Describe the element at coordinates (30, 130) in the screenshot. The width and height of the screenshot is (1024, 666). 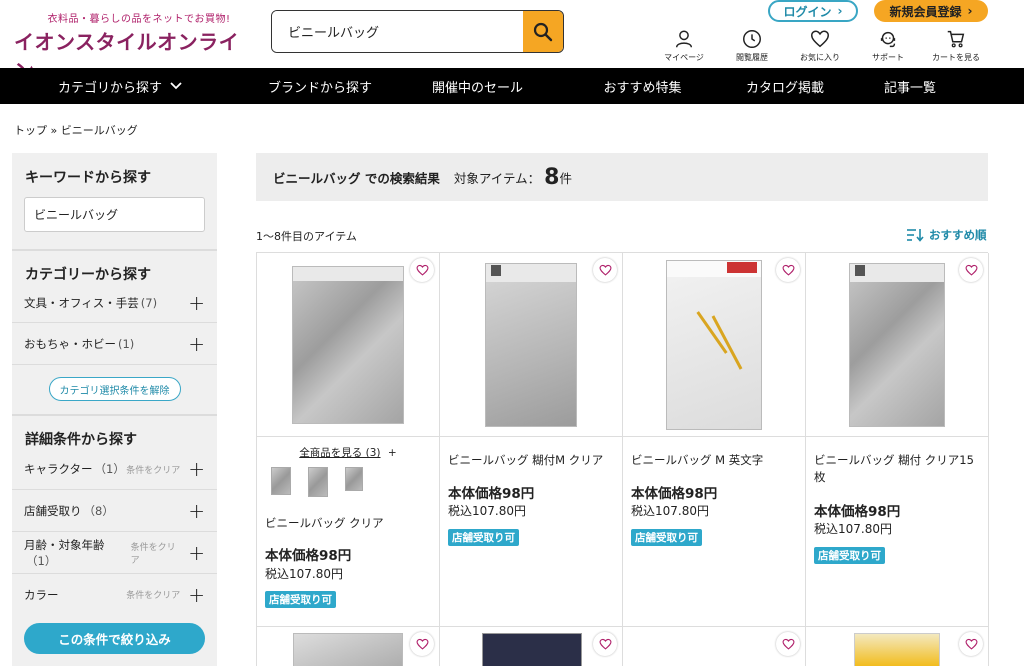
I see `breadcrumb-top: トップ` at that location.